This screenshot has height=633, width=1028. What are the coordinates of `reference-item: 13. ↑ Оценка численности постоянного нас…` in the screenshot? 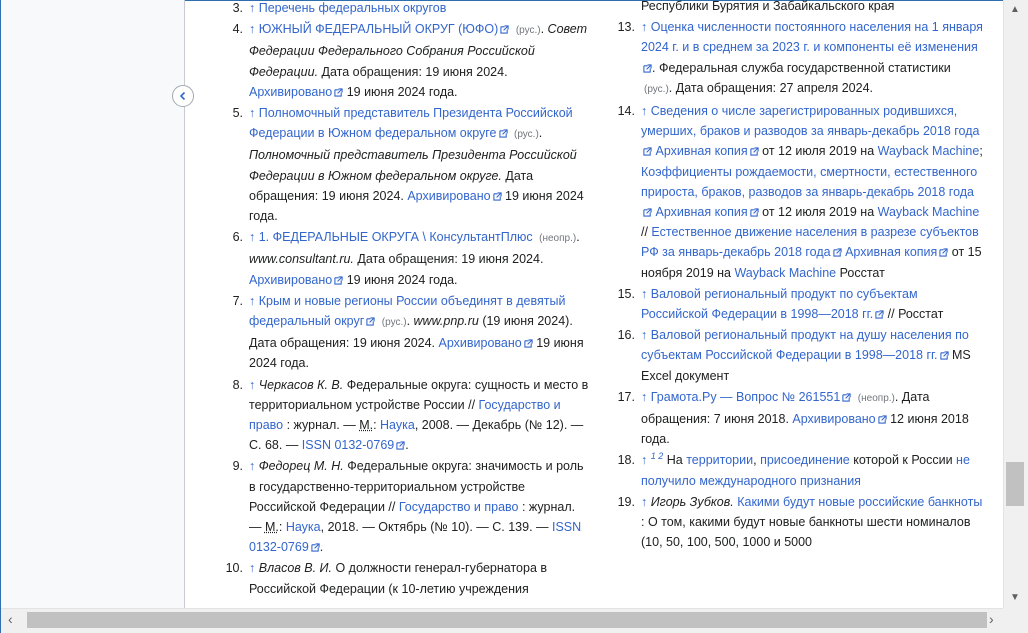 It's located at (800, 58).